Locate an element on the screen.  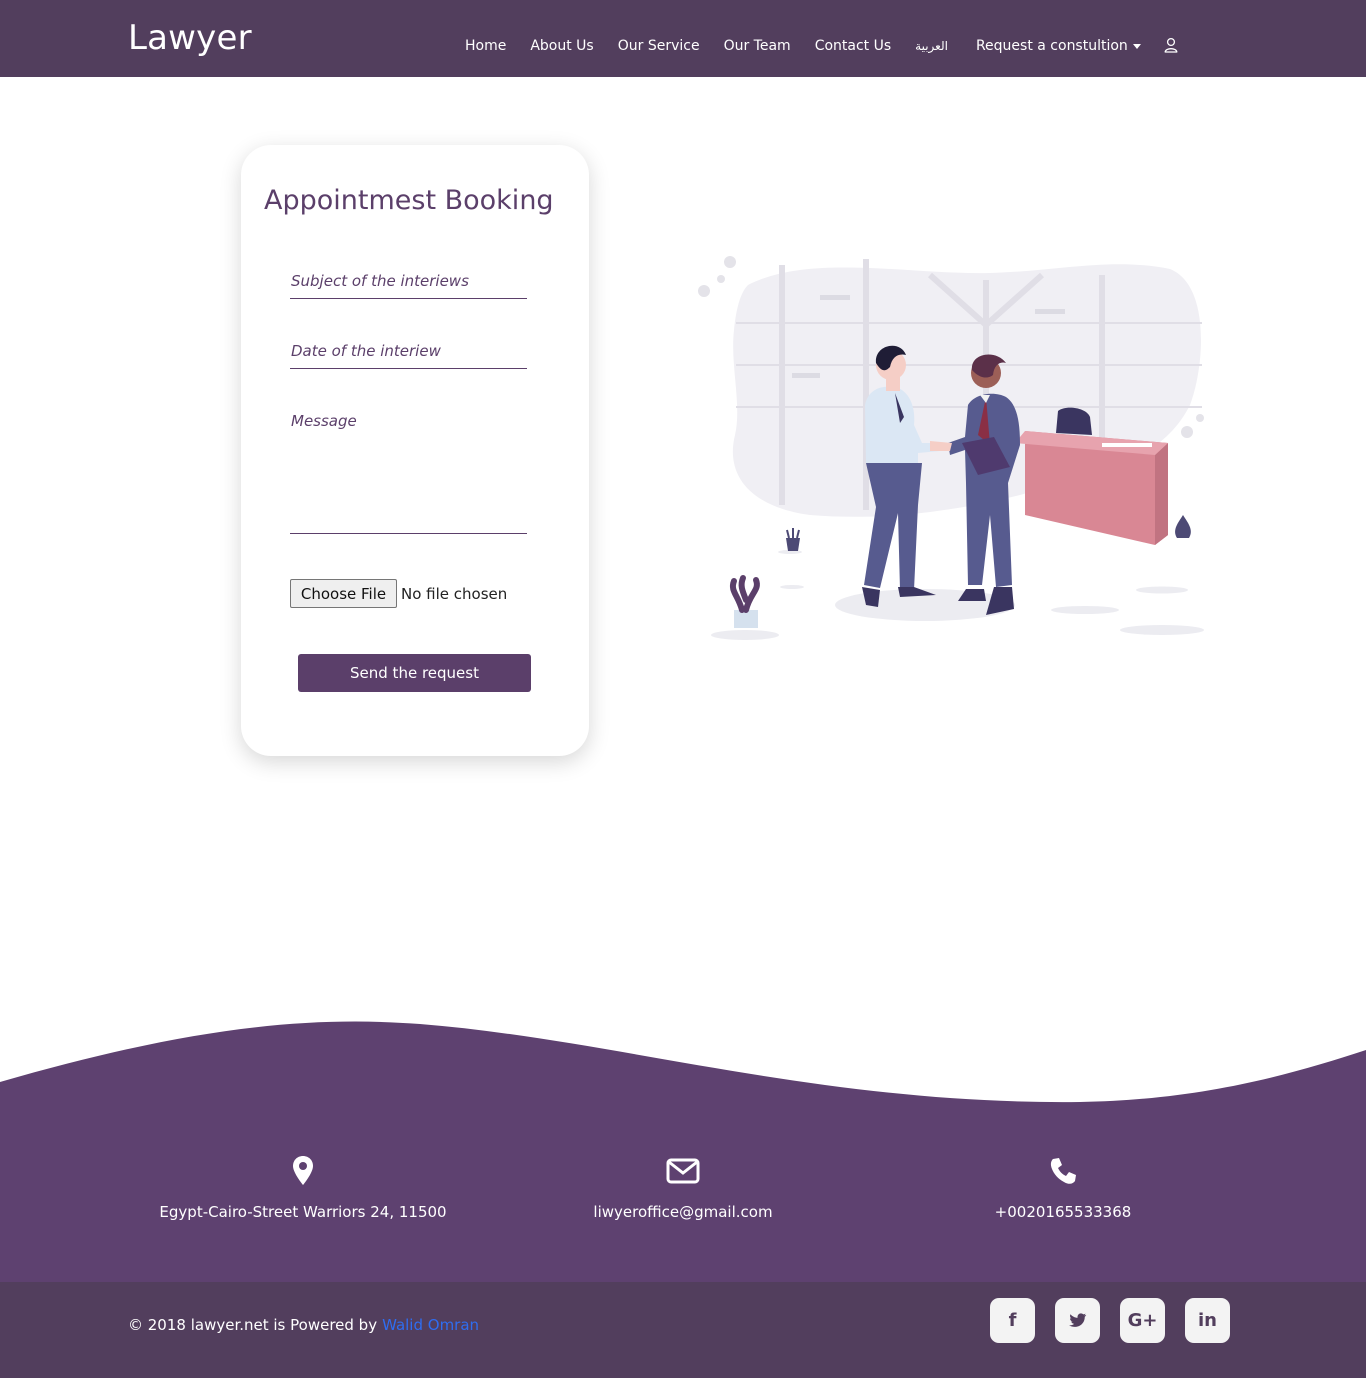
date-input: Date of the interiew is located at coordinates (408, 355).